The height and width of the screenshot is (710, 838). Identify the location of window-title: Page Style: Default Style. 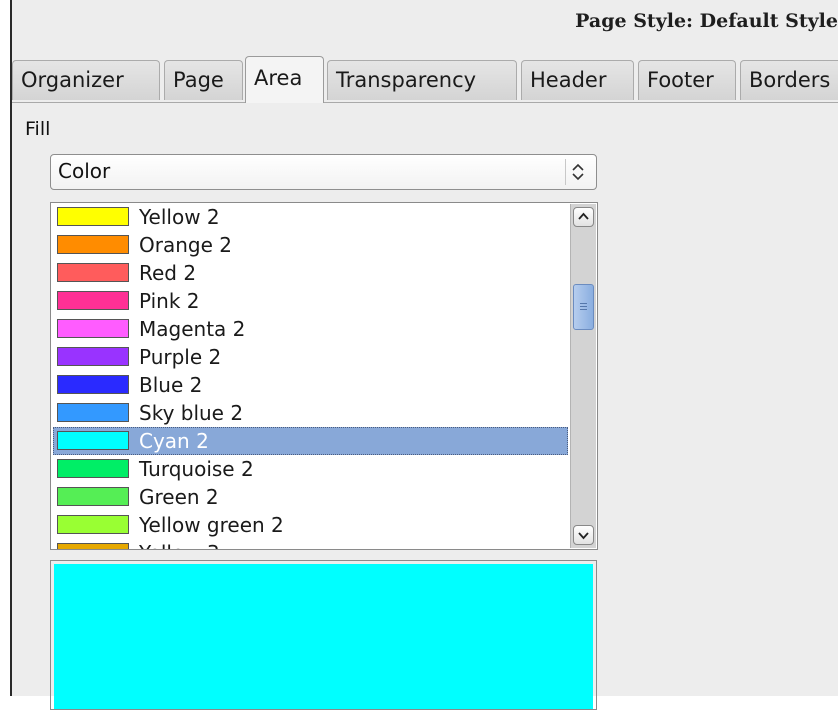
(706, 21).